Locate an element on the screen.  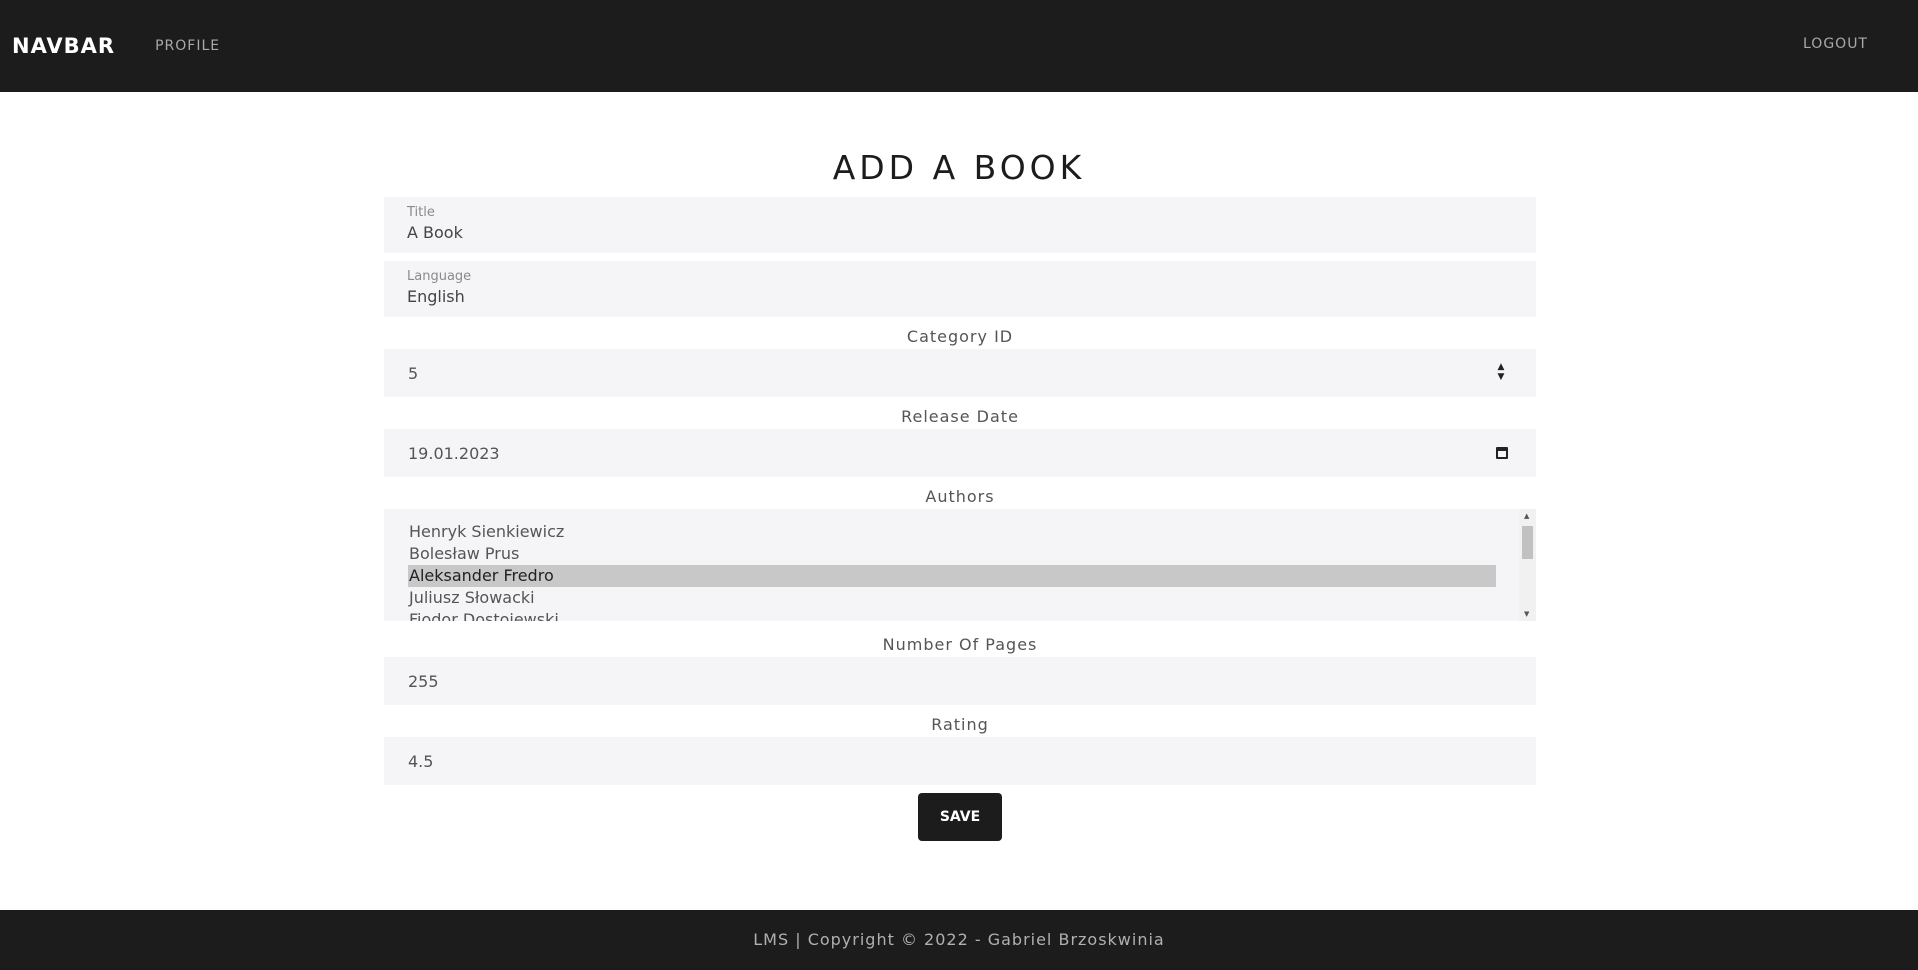
author-option: Fiodor Dostojewski is located at coordinates (952, 615).